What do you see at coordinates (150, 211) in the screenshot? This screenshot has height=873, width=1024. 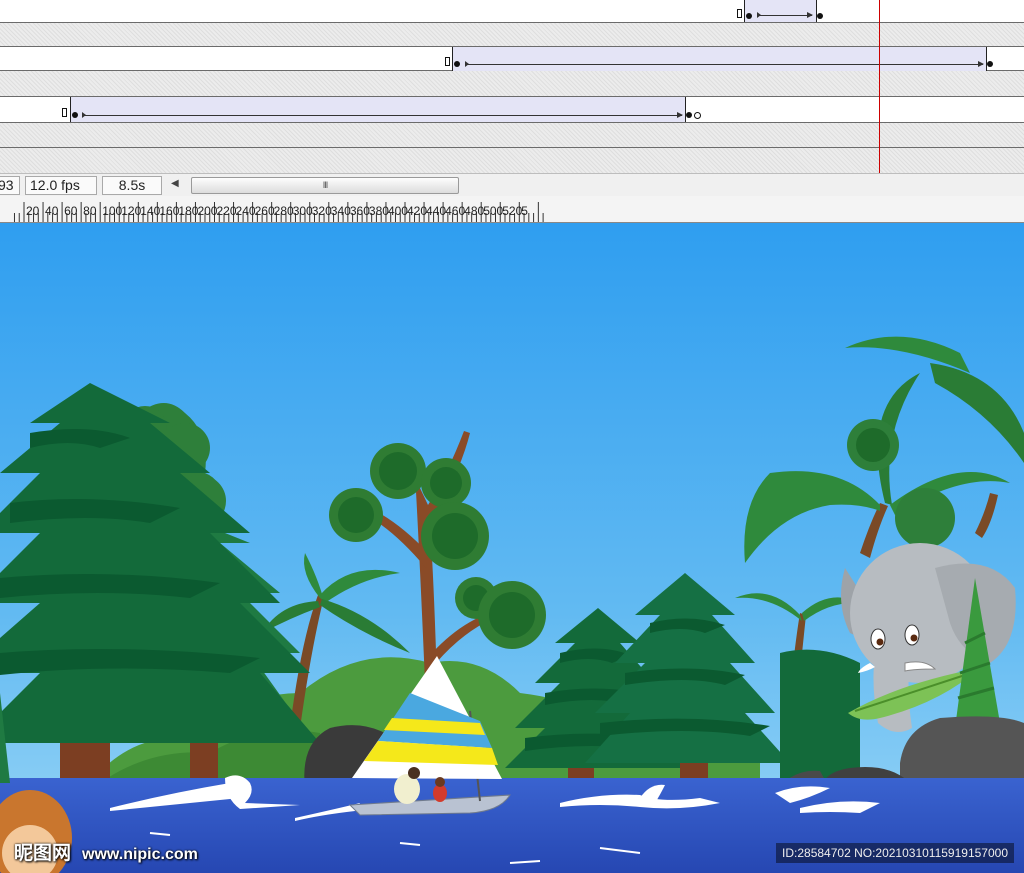 I see `ruler-tick-label: 140` at bounding box center [150, 211].